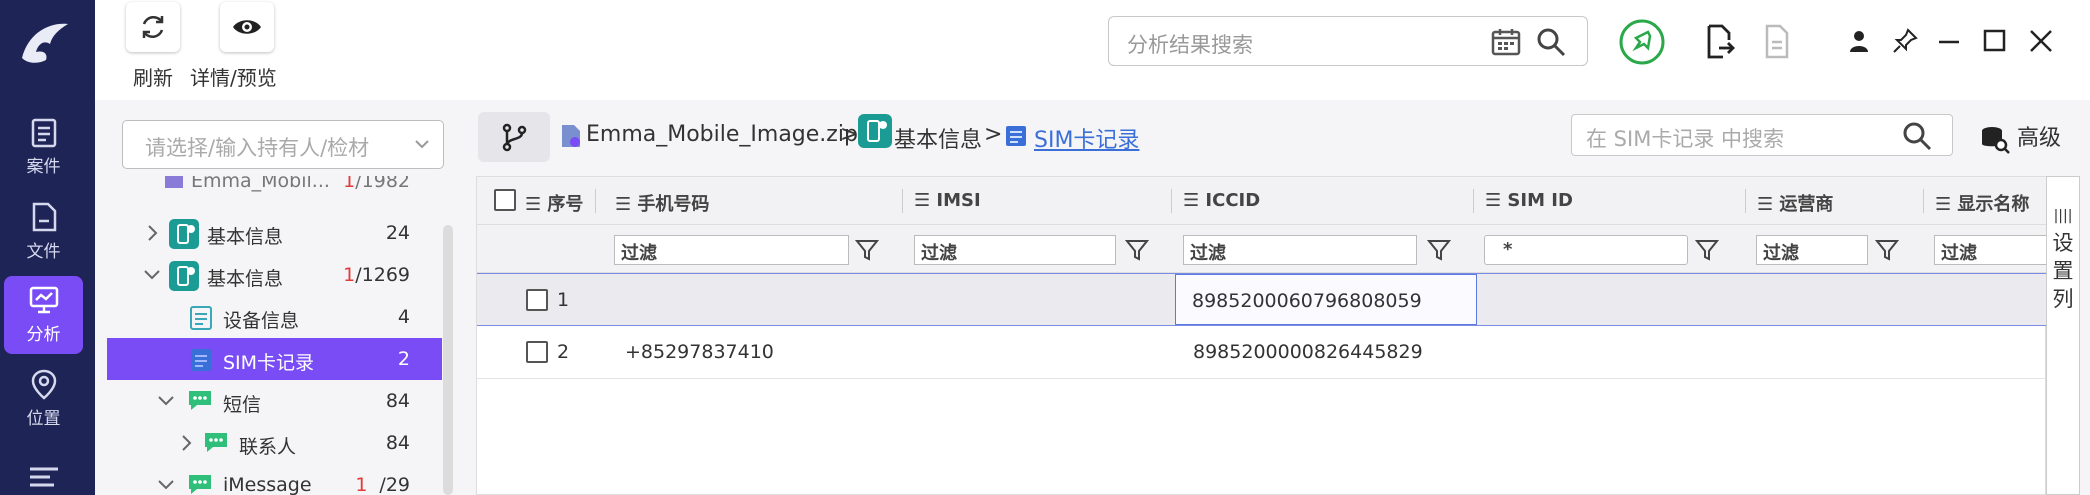  Describe the element at coordinates (1586, 250) in the screenshot. I see `simid-filter-input: *` at that location.